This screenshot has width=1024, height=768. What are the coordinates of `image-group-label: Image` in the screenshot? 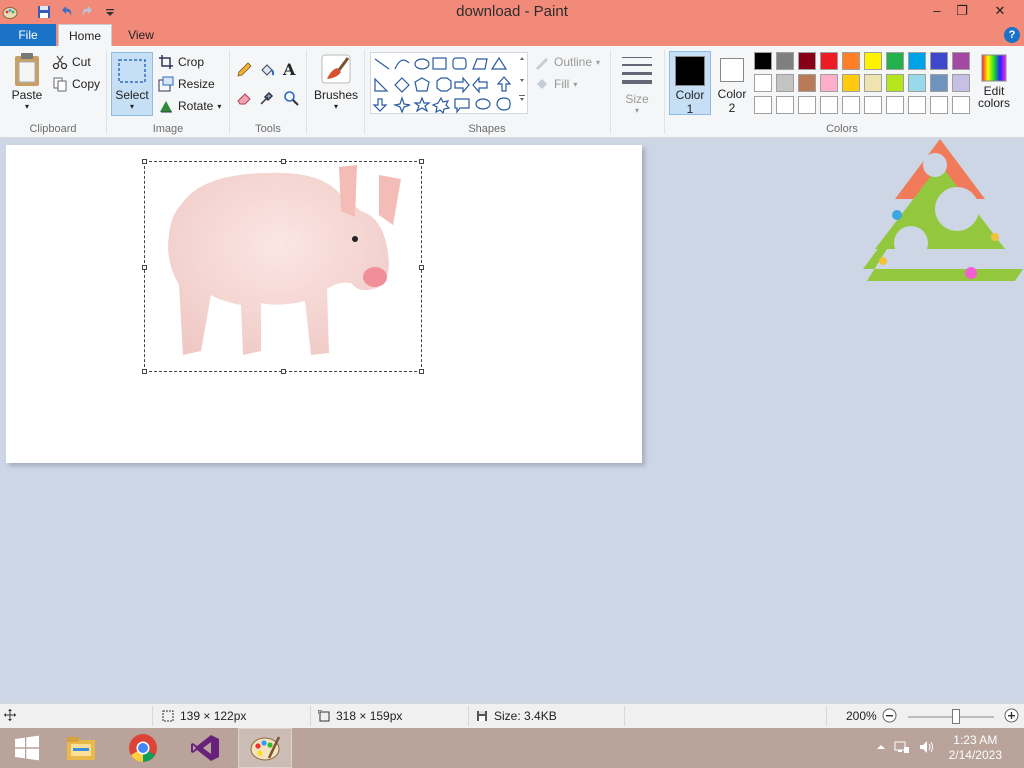 It's located at (168, 129).